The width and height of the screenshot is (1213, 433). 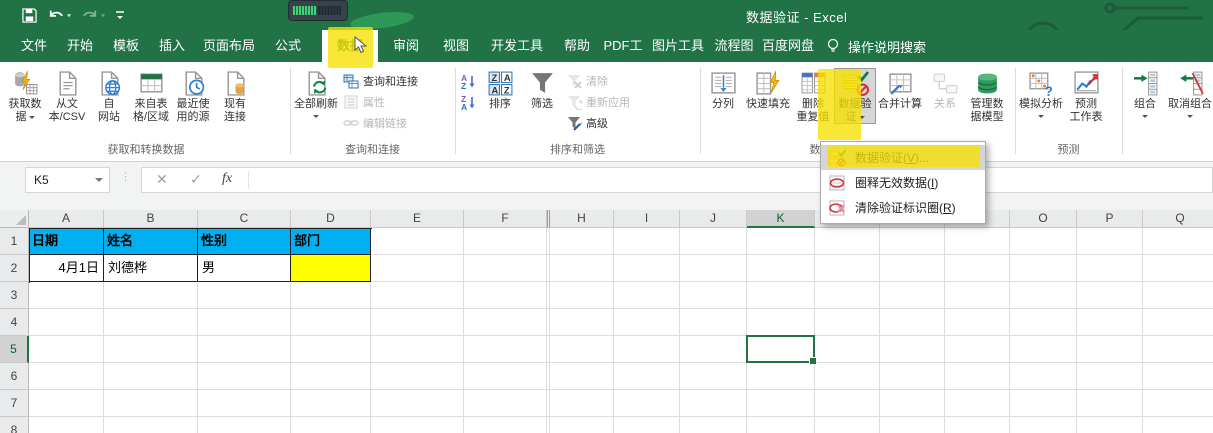 What do you see at coordinates (734, 46) in the screenshot?
I see `tab-flowchart: 流程图` at bounding box center [734, 46].